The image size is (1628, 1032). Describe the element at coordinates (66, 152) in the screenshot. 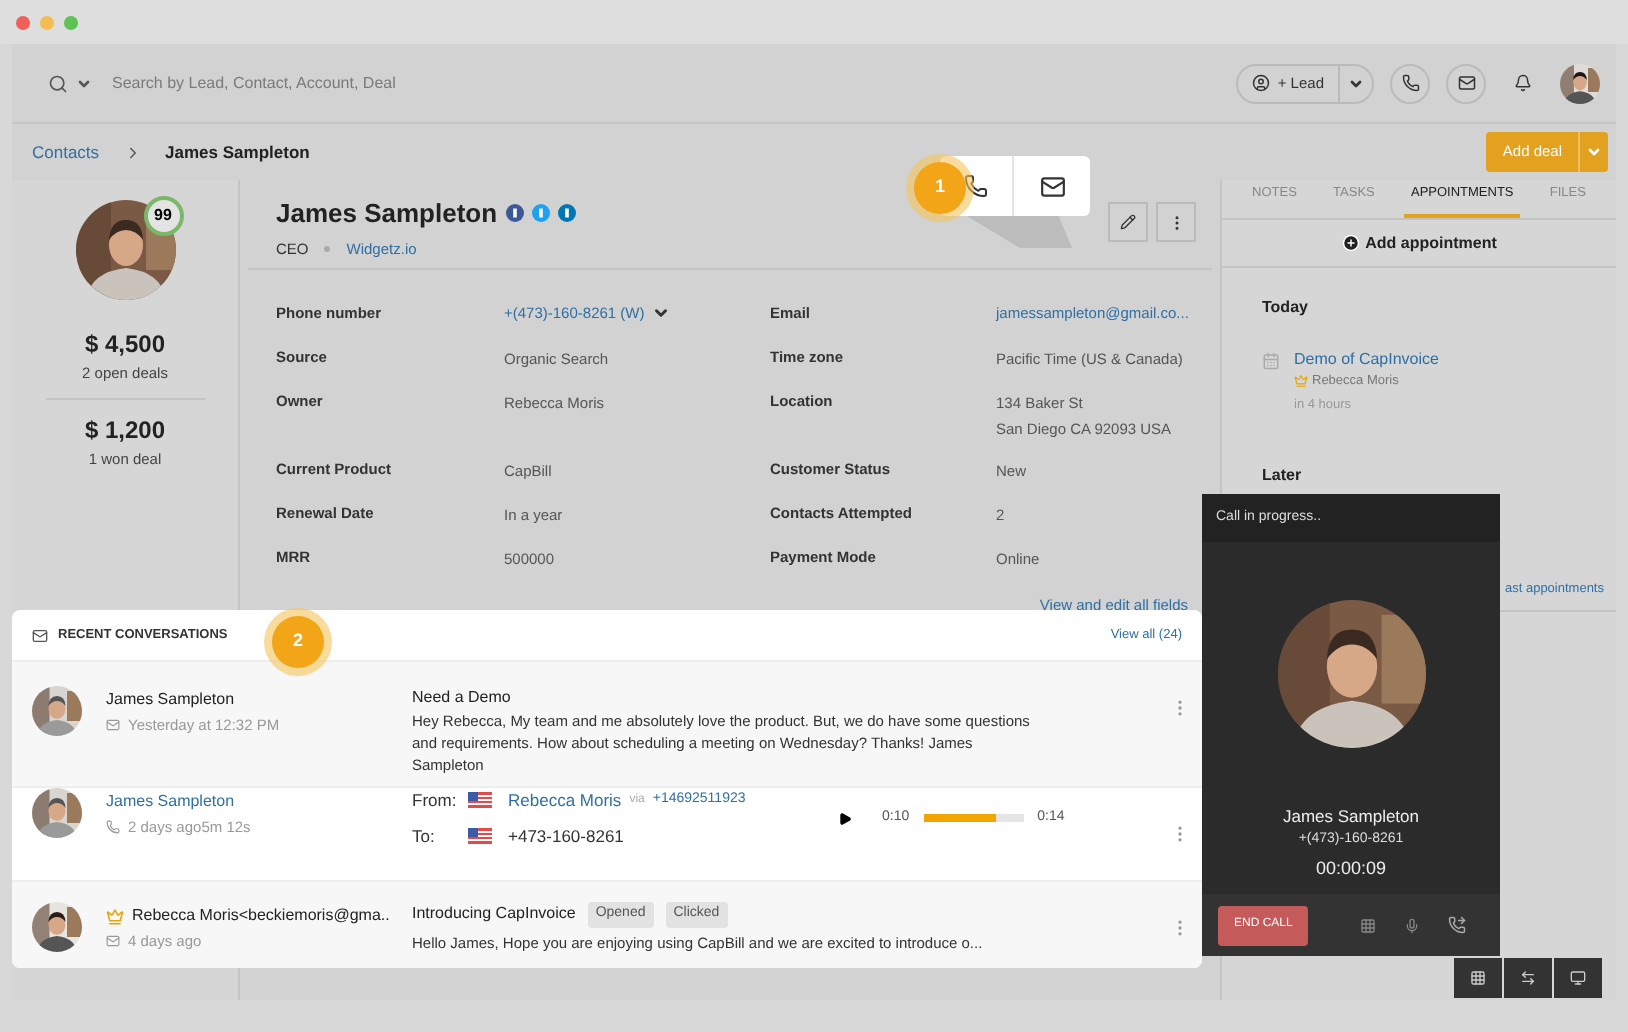

I see `breadcrumb-link: Contacts` at that location.